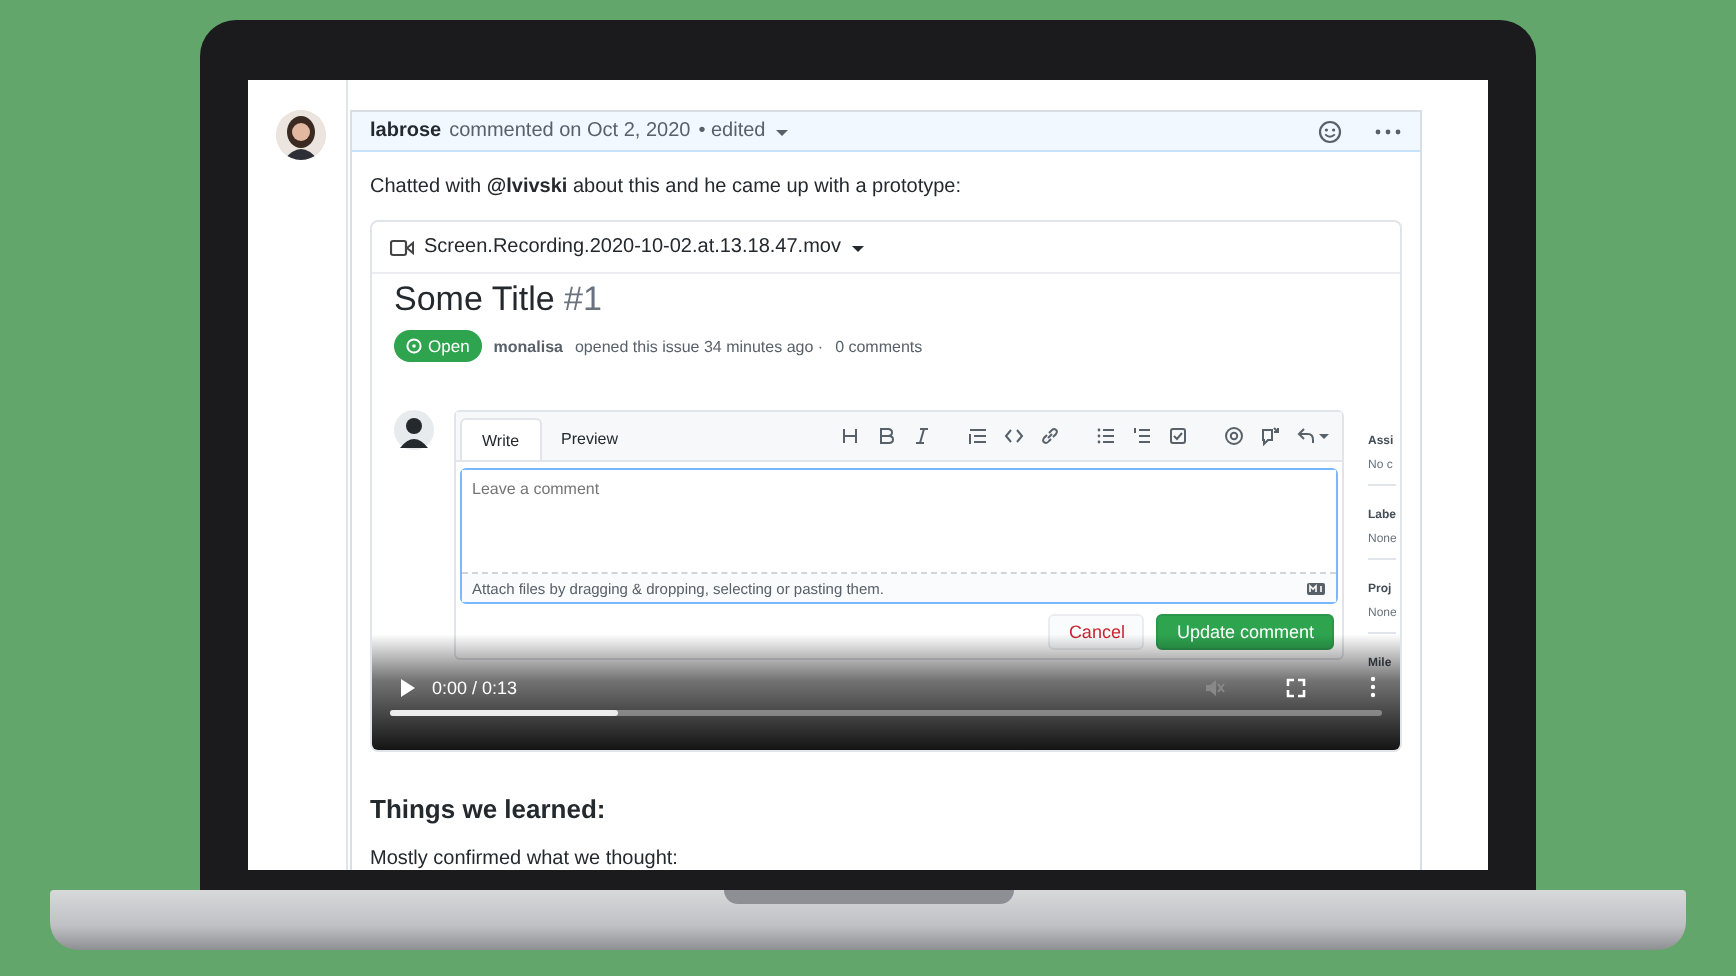  Describe the element at coordinates (501, 439) in the screenshot. I see `editor-tab: Write` at that location.